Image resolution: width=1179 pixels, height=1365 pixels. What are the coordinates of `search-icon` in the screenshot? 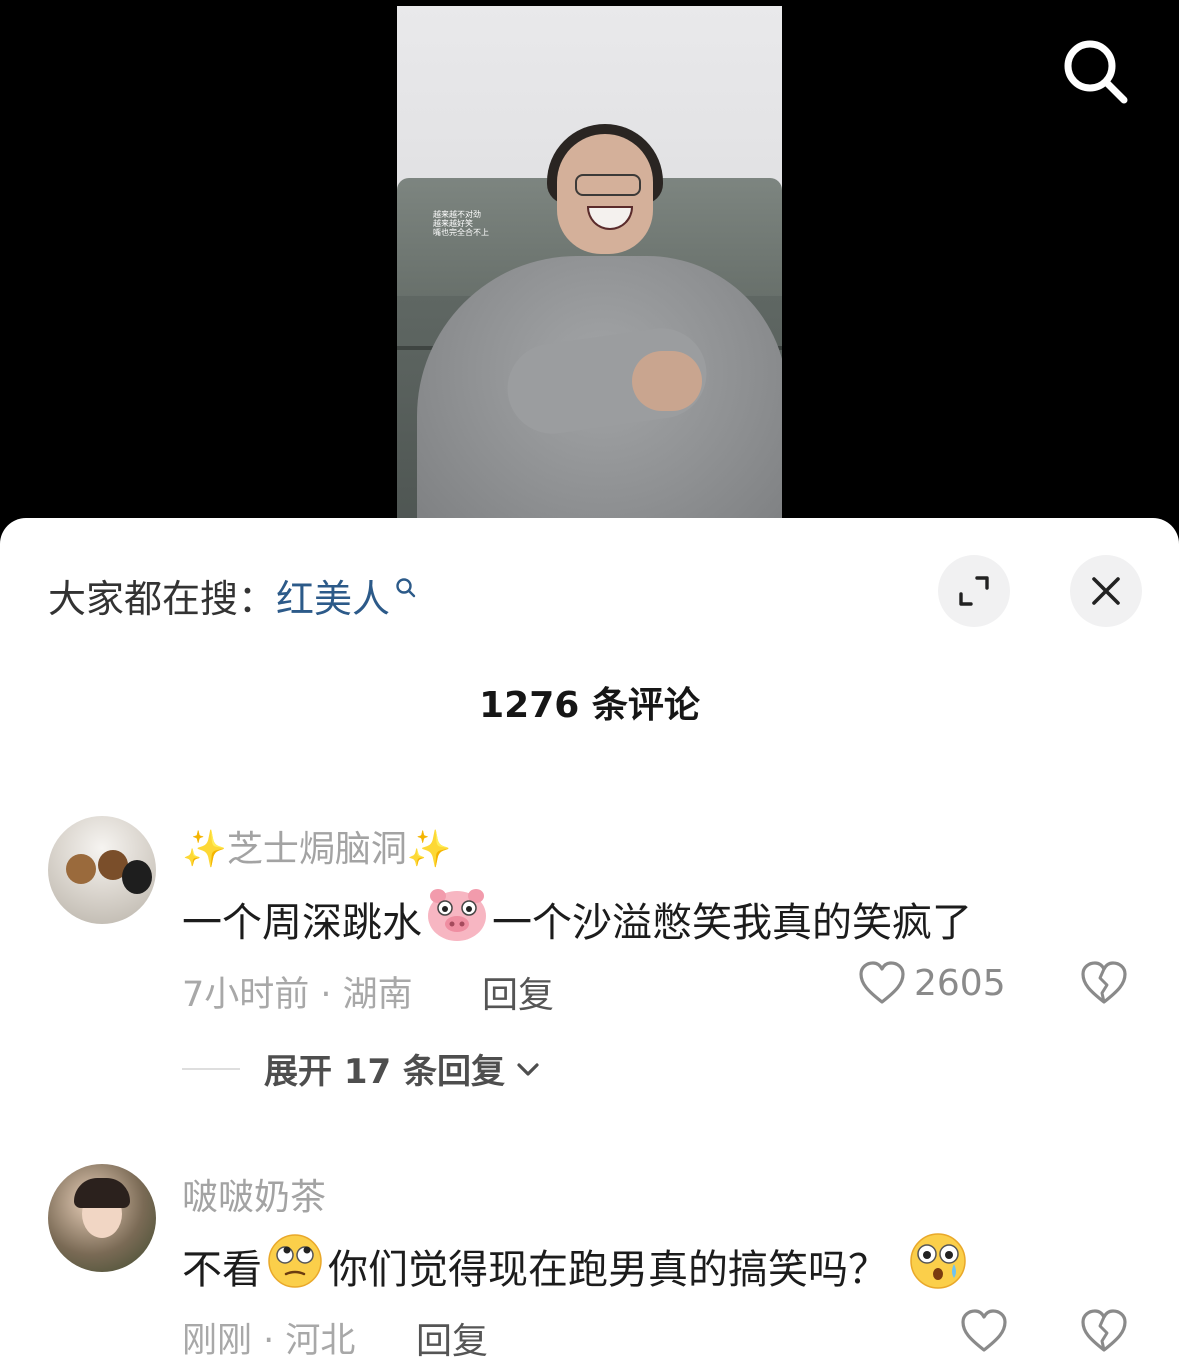 It's located at (1095, 71).